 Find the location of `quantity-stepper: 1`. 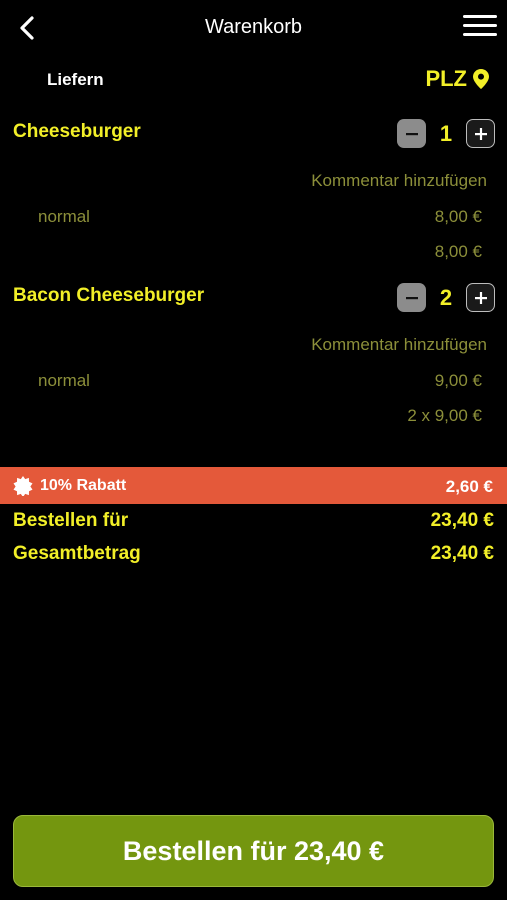

quantity-stepper: 1 is located at coordinates (446, 133).